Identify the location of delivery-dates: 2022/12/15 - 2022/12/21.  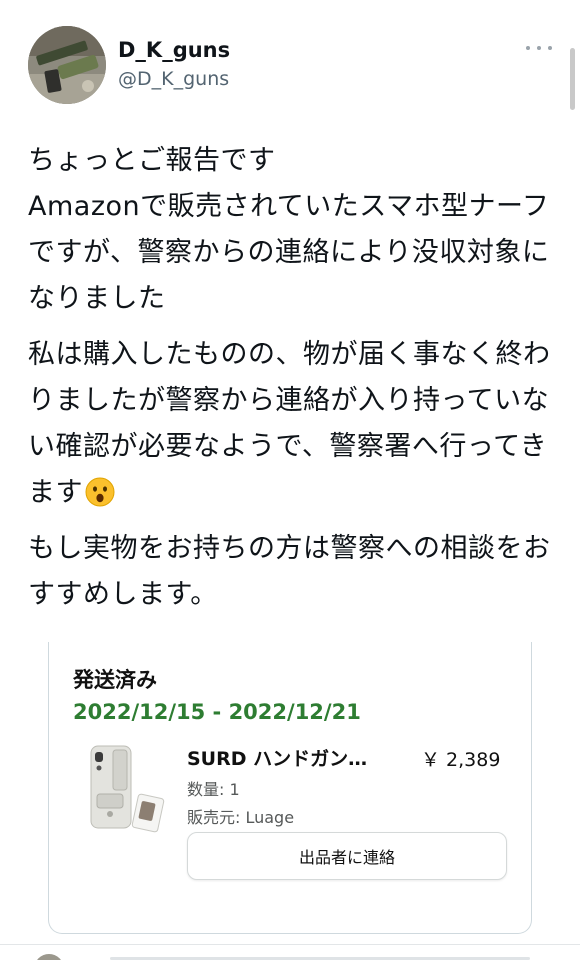
(217, 712).